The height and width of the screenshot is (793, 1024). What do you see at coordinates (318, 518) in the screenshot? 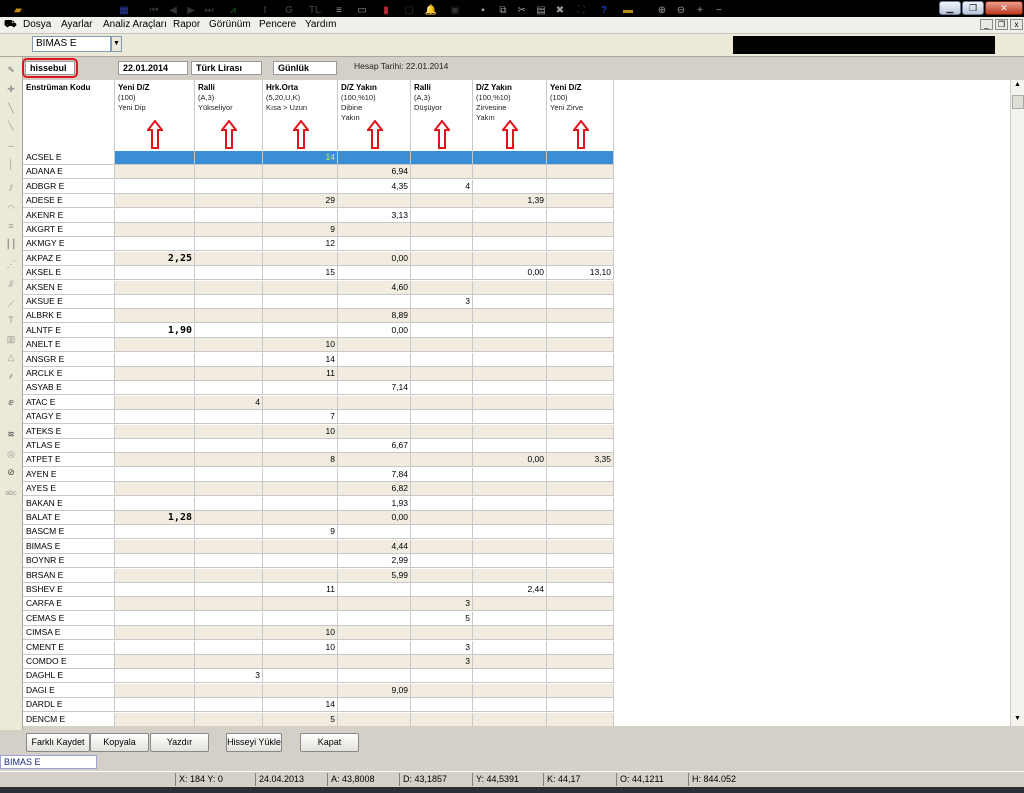
I see `table-row: BALAT E 1,28 0,00` at bounding box center [318, 518].